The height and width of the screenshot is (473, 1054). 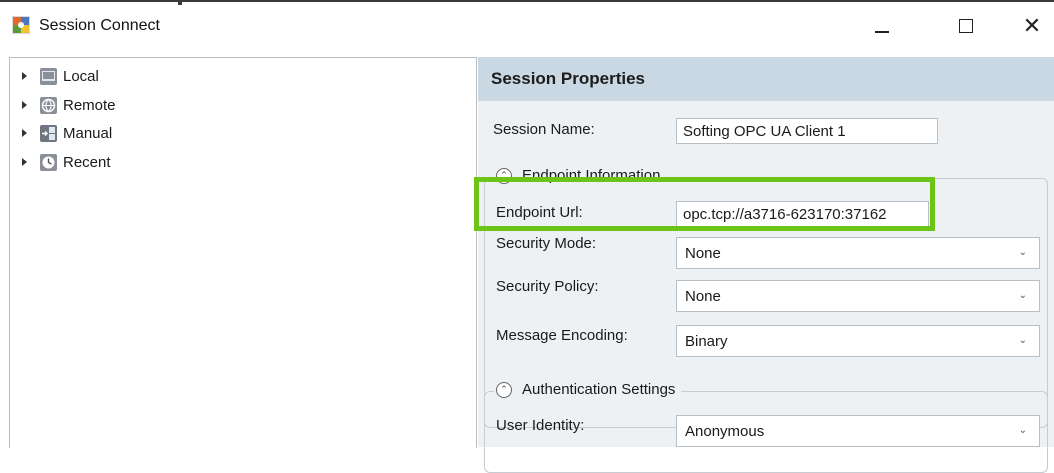 I want to click on manual-icon, so click(x=48, y=133).